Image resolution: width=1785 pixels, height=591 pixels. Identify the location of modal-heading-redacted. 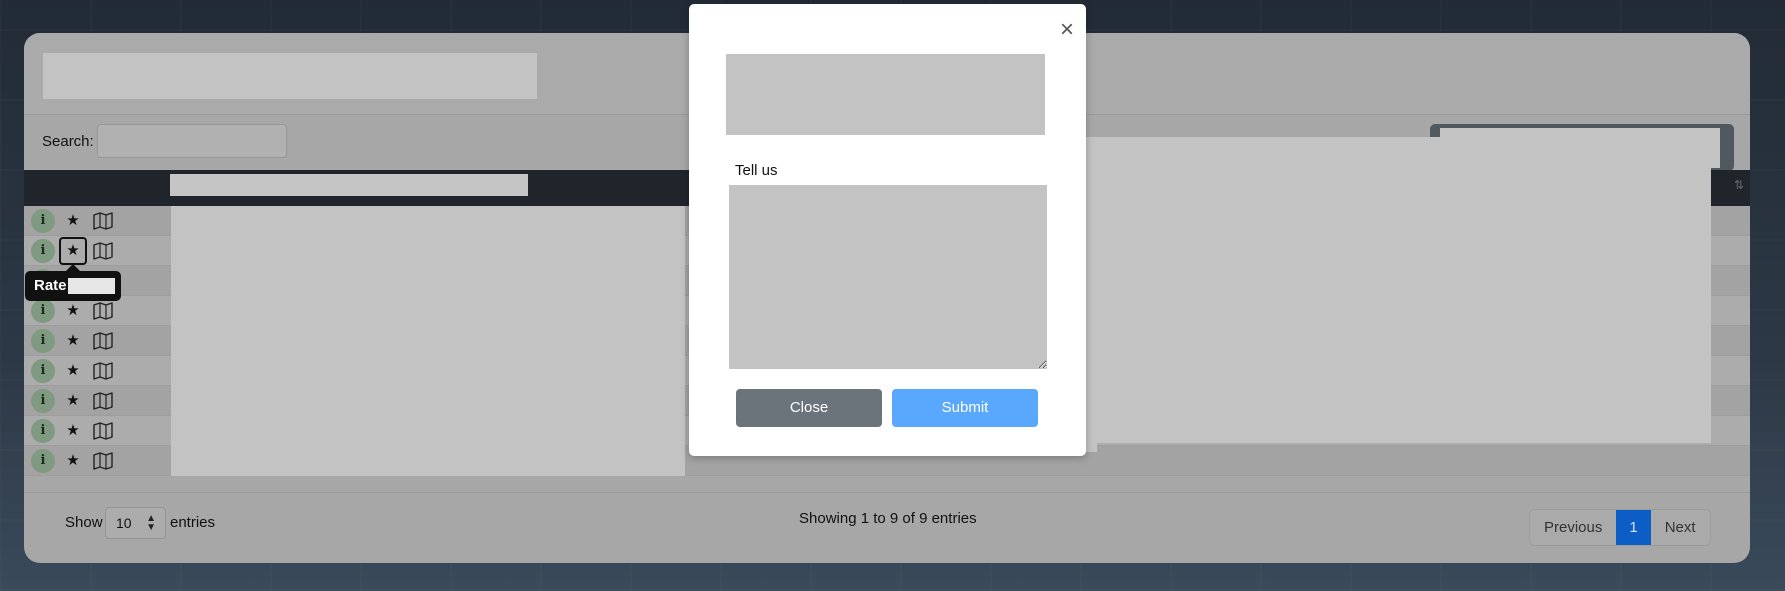
(885, 94).